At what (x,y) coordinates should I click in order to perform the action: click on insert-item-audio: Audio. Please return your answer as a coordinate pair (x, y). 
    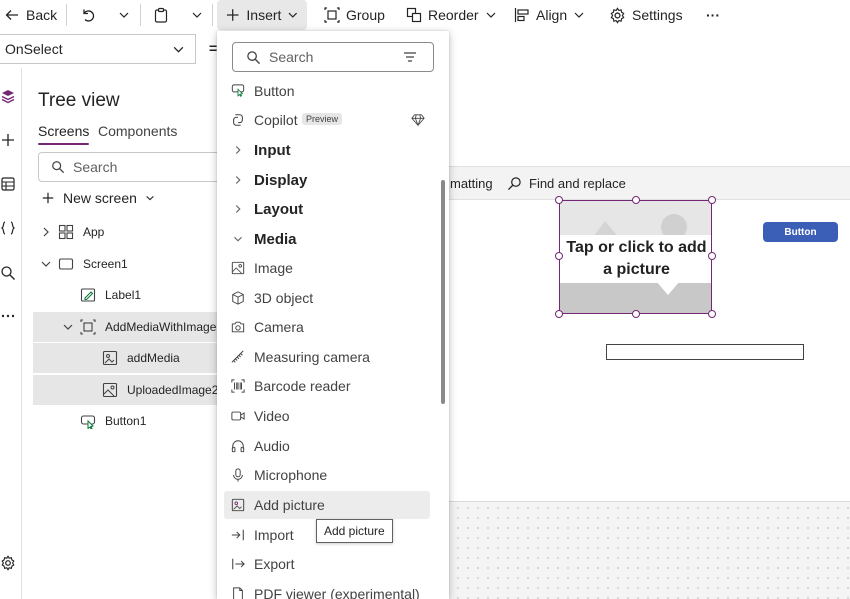
    Looking at the image, I should click on (327, 446).